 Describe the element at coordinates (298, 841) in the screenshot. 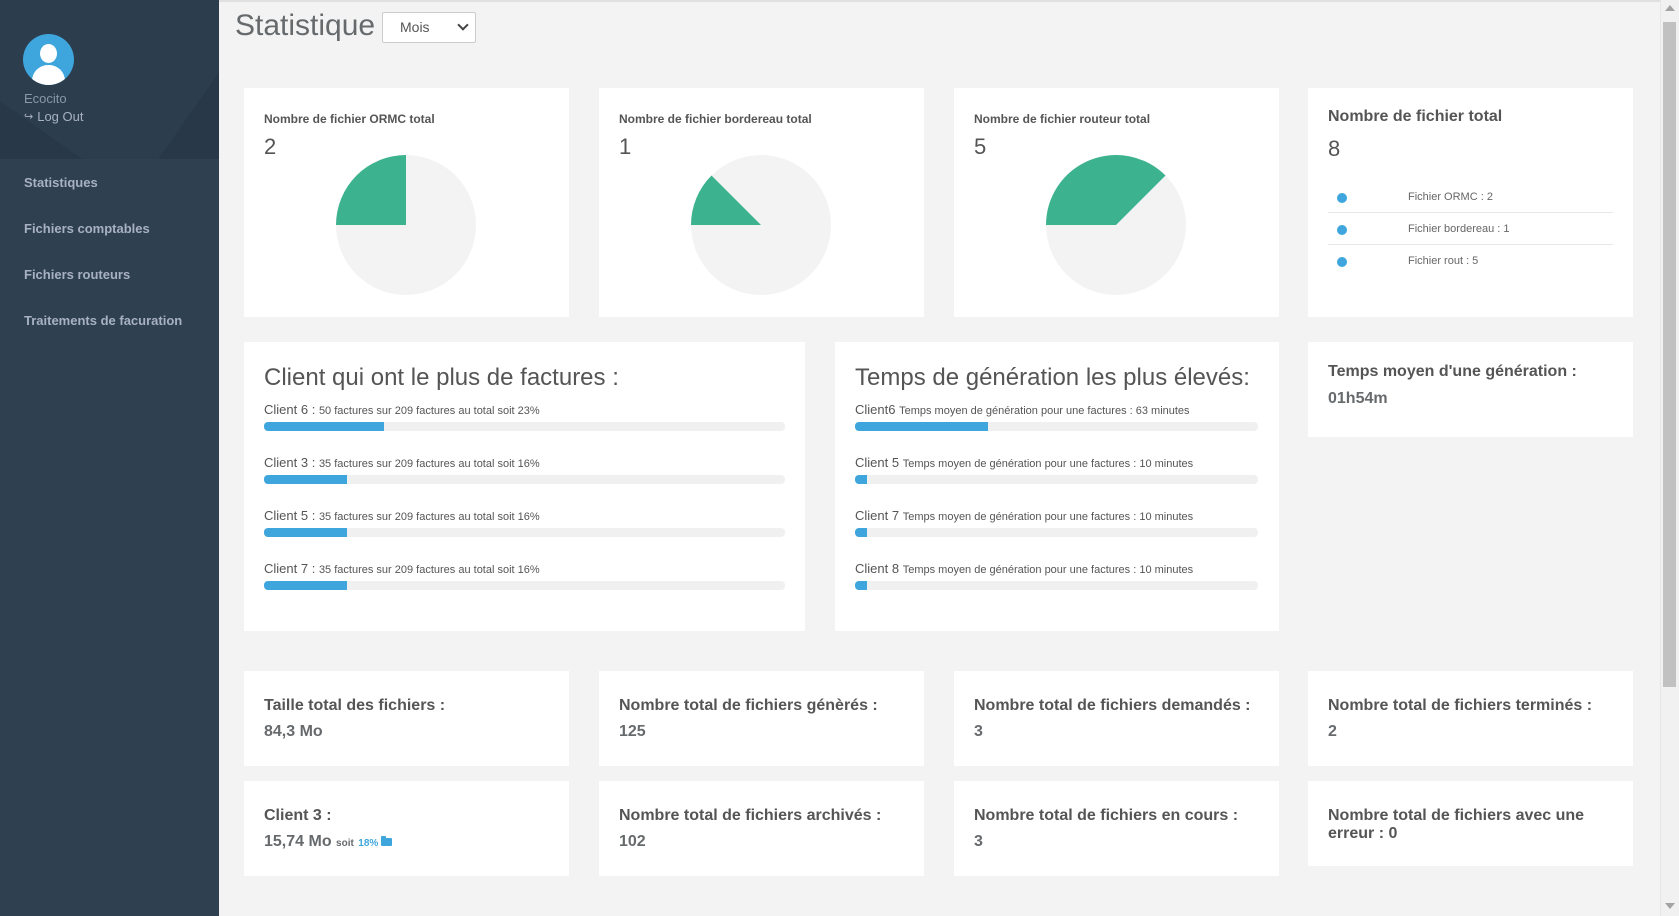

I see `stat-value-text: 15,74 Mo` at that location.